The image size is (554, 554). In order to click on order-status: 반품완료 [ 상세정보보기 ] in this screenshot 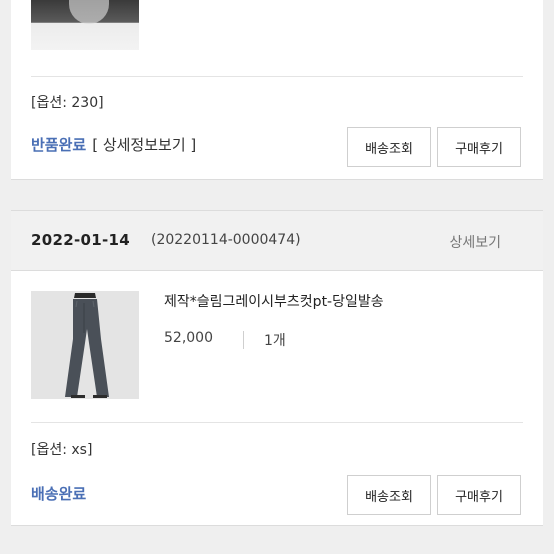, I will do `click(113, 144)`.